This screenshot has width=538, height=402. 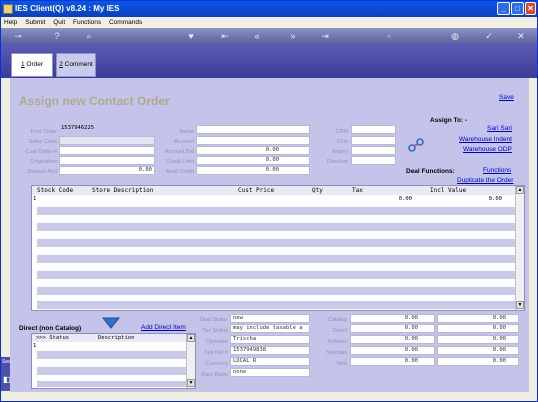 What do you see at coordinates (116, 338) in the screenshot?
I see `col-description: Description` at bounding box center [116, 338].